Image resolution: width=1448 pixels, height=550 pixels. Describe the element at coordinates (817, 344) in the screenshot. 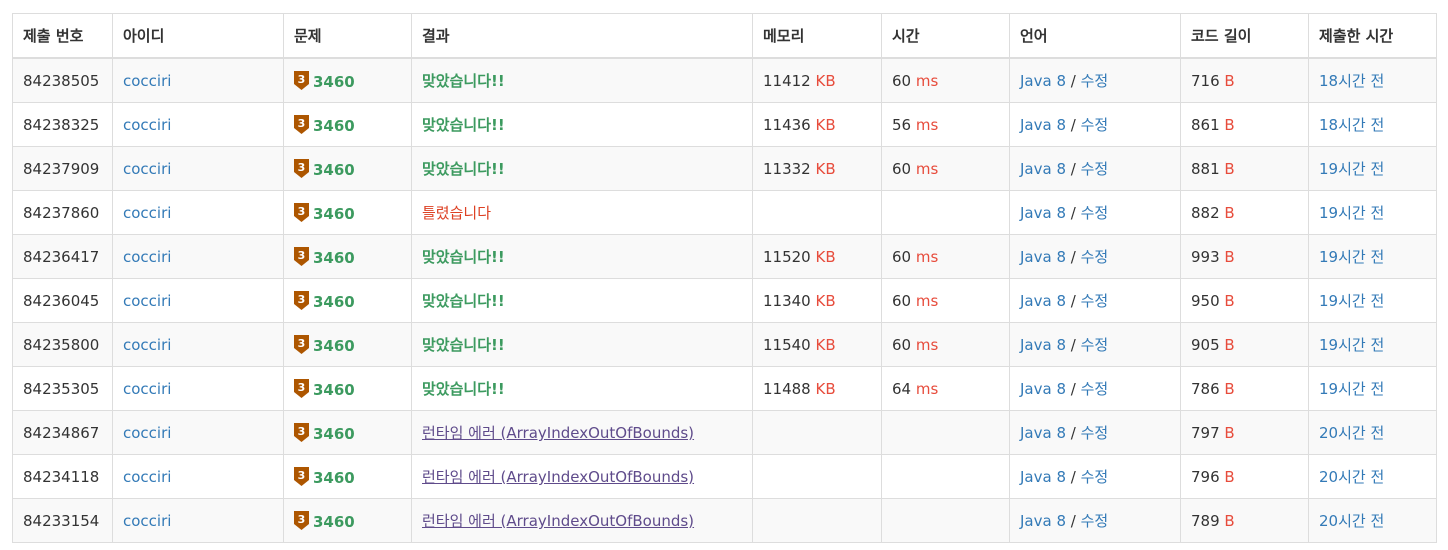

I see `memory-cell: 11540 KB` at that location.